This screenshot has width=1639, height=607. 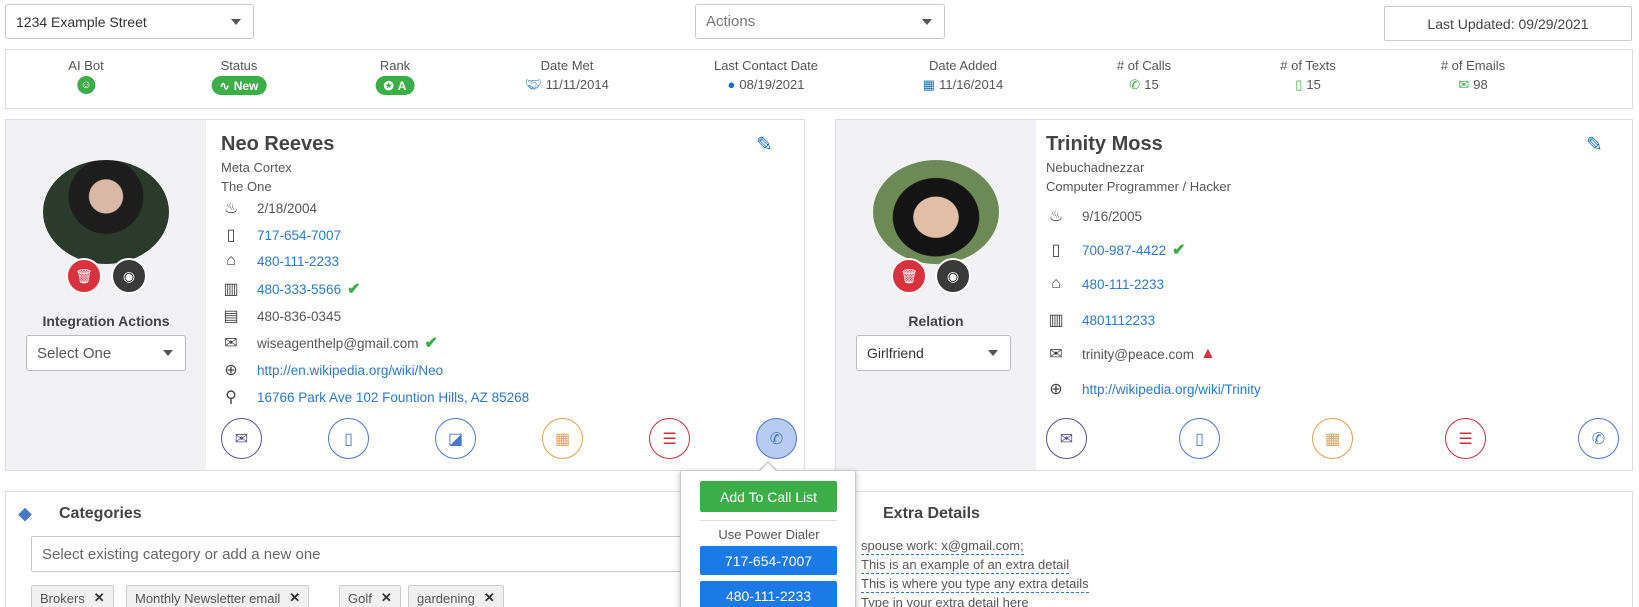 I want to click on extra-detail-line: This is where you type any extra details, so click(x=975, y=584).